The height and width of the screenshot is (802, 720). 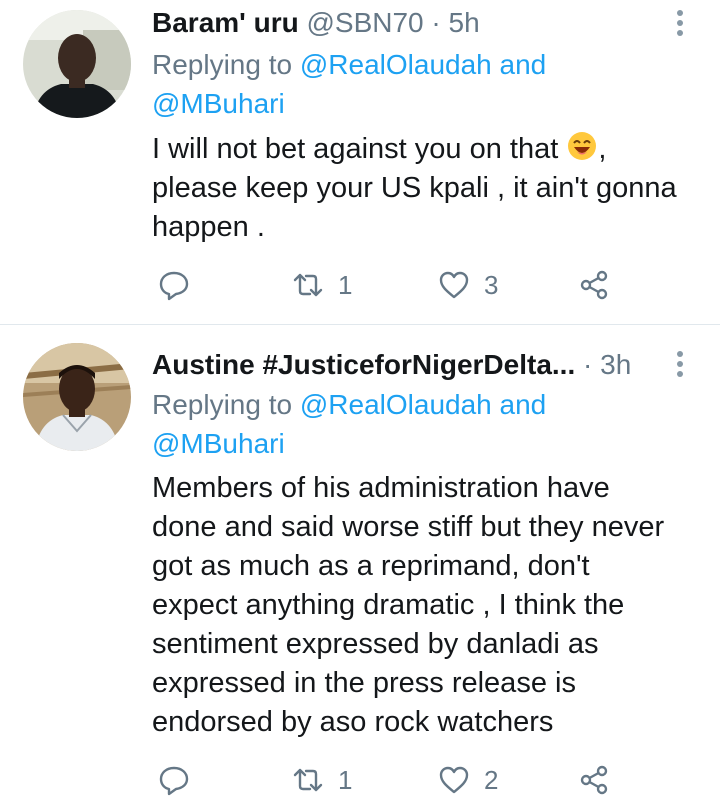 What do you see at coordinates (408, 527) in the screenshot?
I see `tweet-text-line: done and said worse stiff but they never` at bounding box center [408, 527].